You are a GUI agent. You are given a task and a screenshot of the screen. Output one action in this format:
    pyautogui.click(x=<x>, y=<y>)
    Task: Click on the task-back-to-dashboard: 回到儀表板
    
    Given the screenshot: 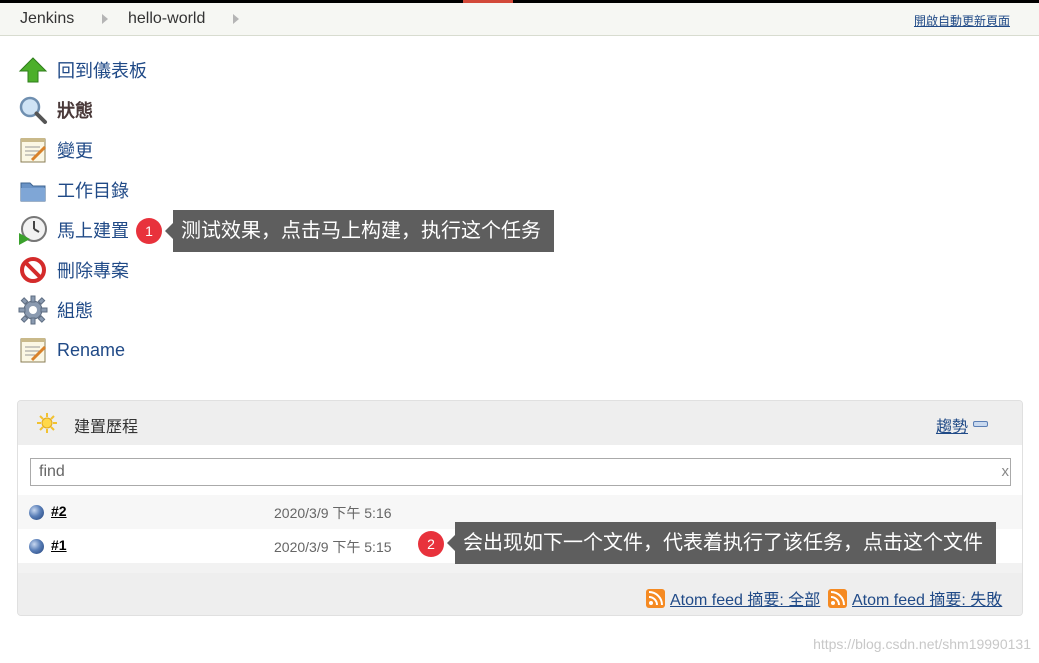 What is the action you would take?
    pyautogui.click(x=118, y=70)
    